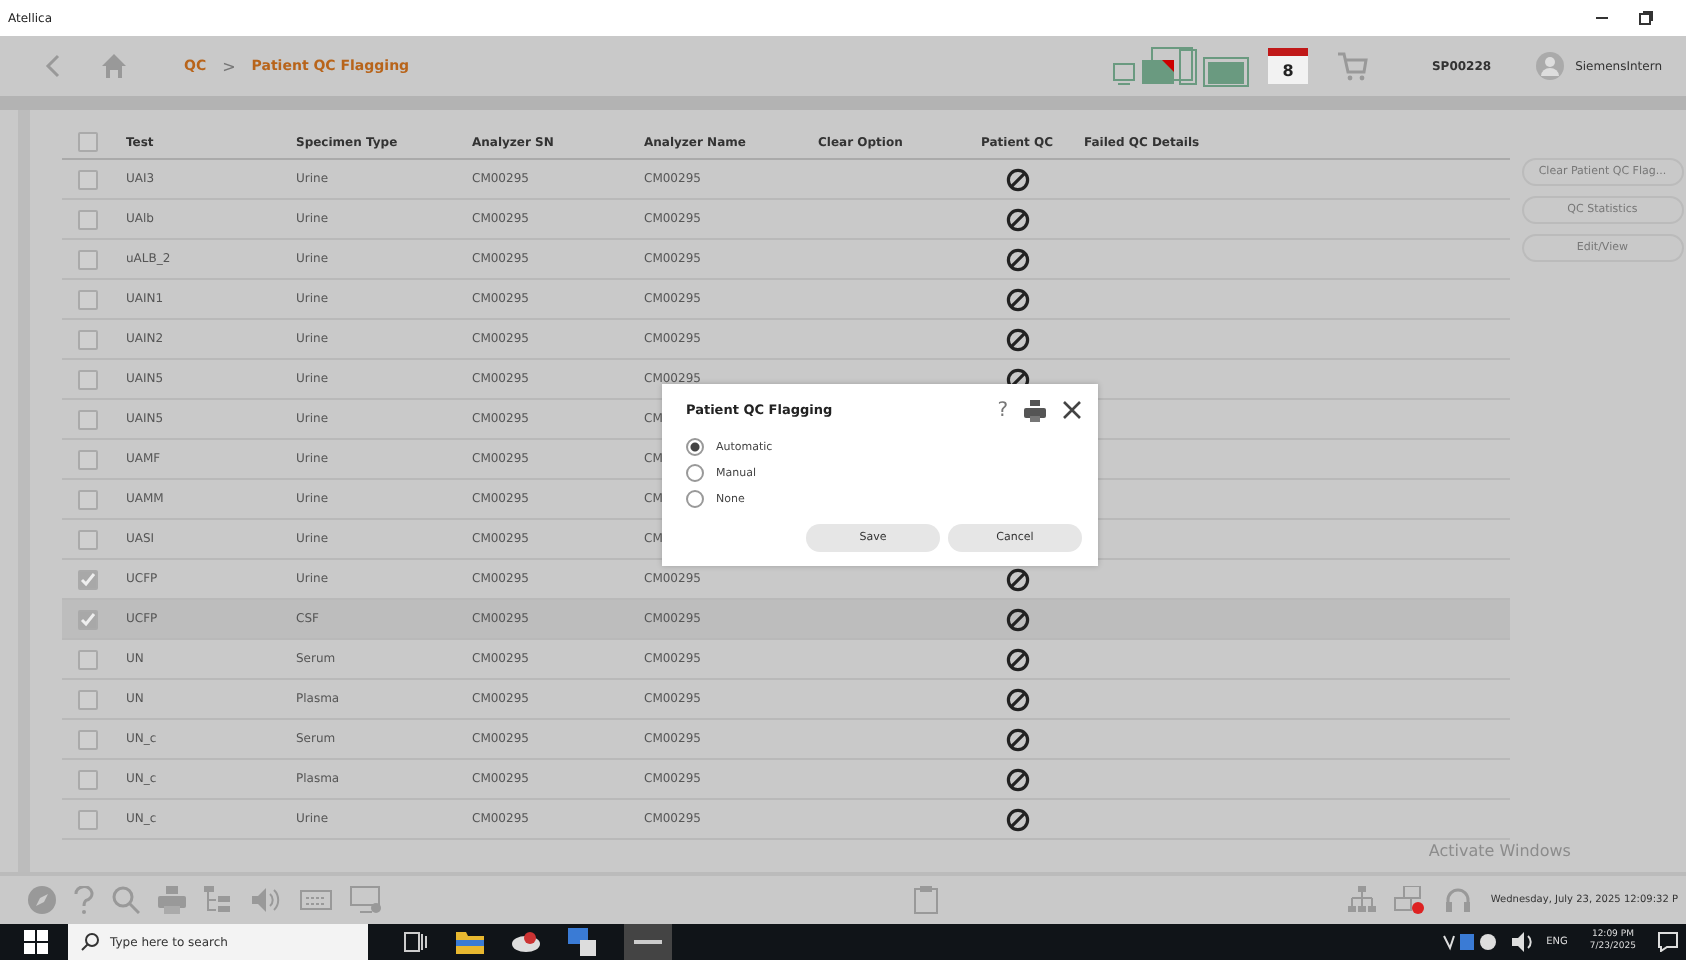 Image resolution: width=1686 pixels, height=960 pixels. Describe the element at coordinates (1646, 18) in the screenshot. I see `restore-icon` at that location.